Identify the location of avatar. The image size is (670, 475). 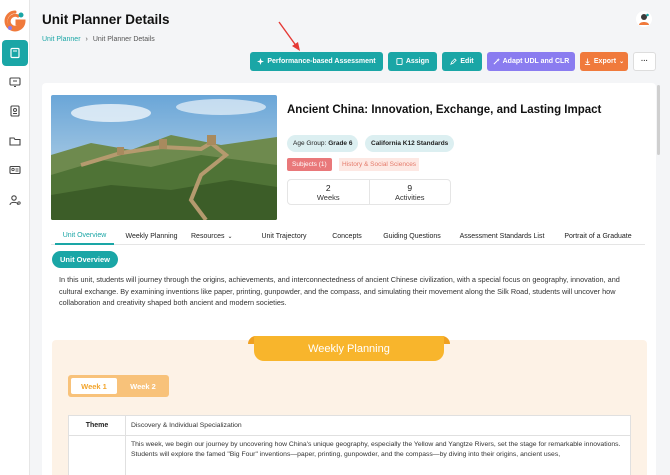
(644, 19).